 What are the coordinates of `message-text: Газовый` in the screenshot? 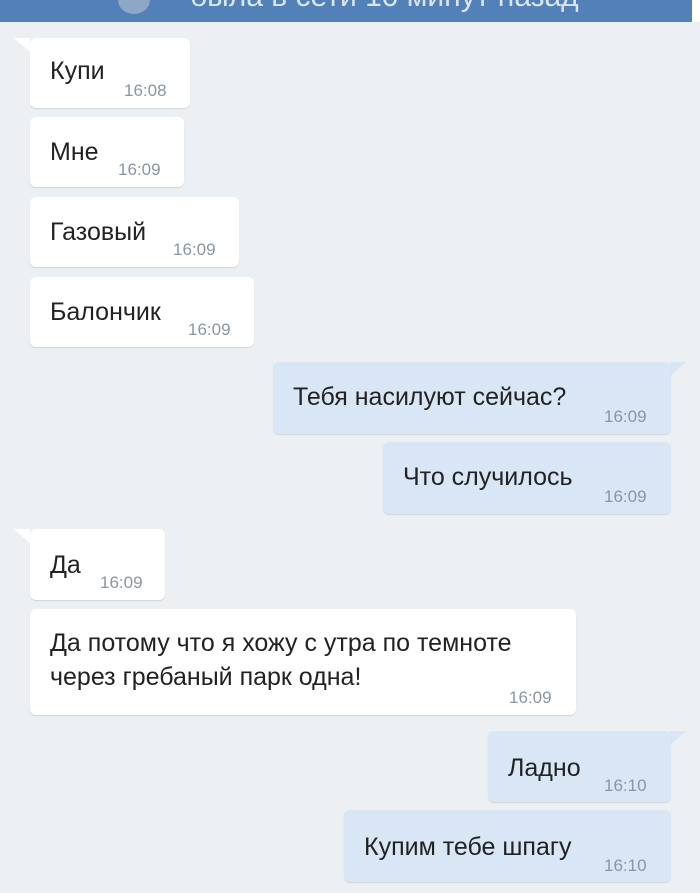 It's located at (98, 232).